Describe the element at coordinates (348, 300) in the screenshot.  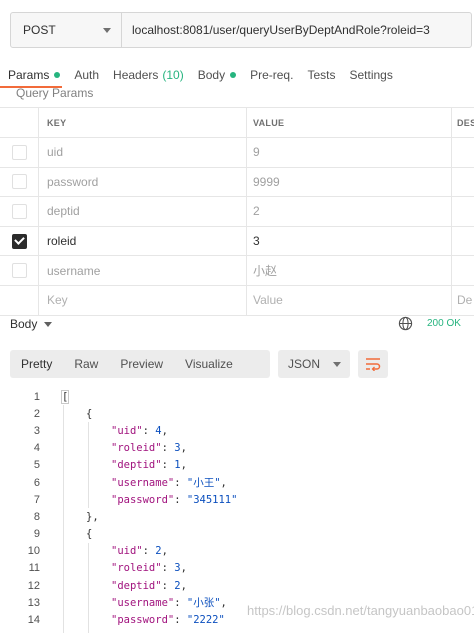
I see `new-value-input: Value` at that location.